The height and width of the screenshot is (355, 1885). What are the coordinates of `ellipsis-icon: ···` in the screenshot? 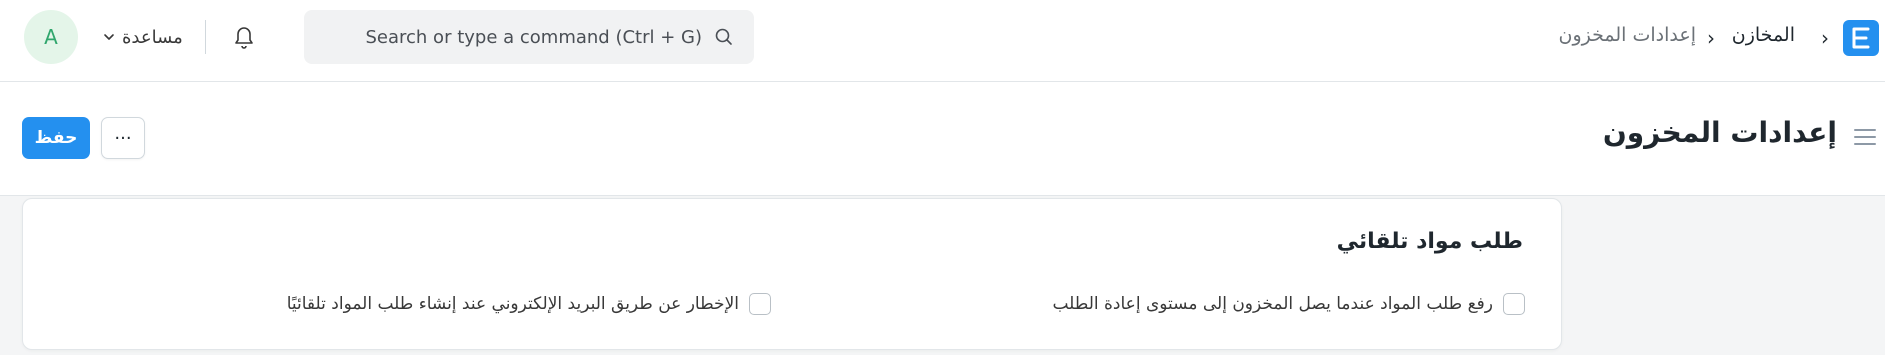 It's located at (123, 138).